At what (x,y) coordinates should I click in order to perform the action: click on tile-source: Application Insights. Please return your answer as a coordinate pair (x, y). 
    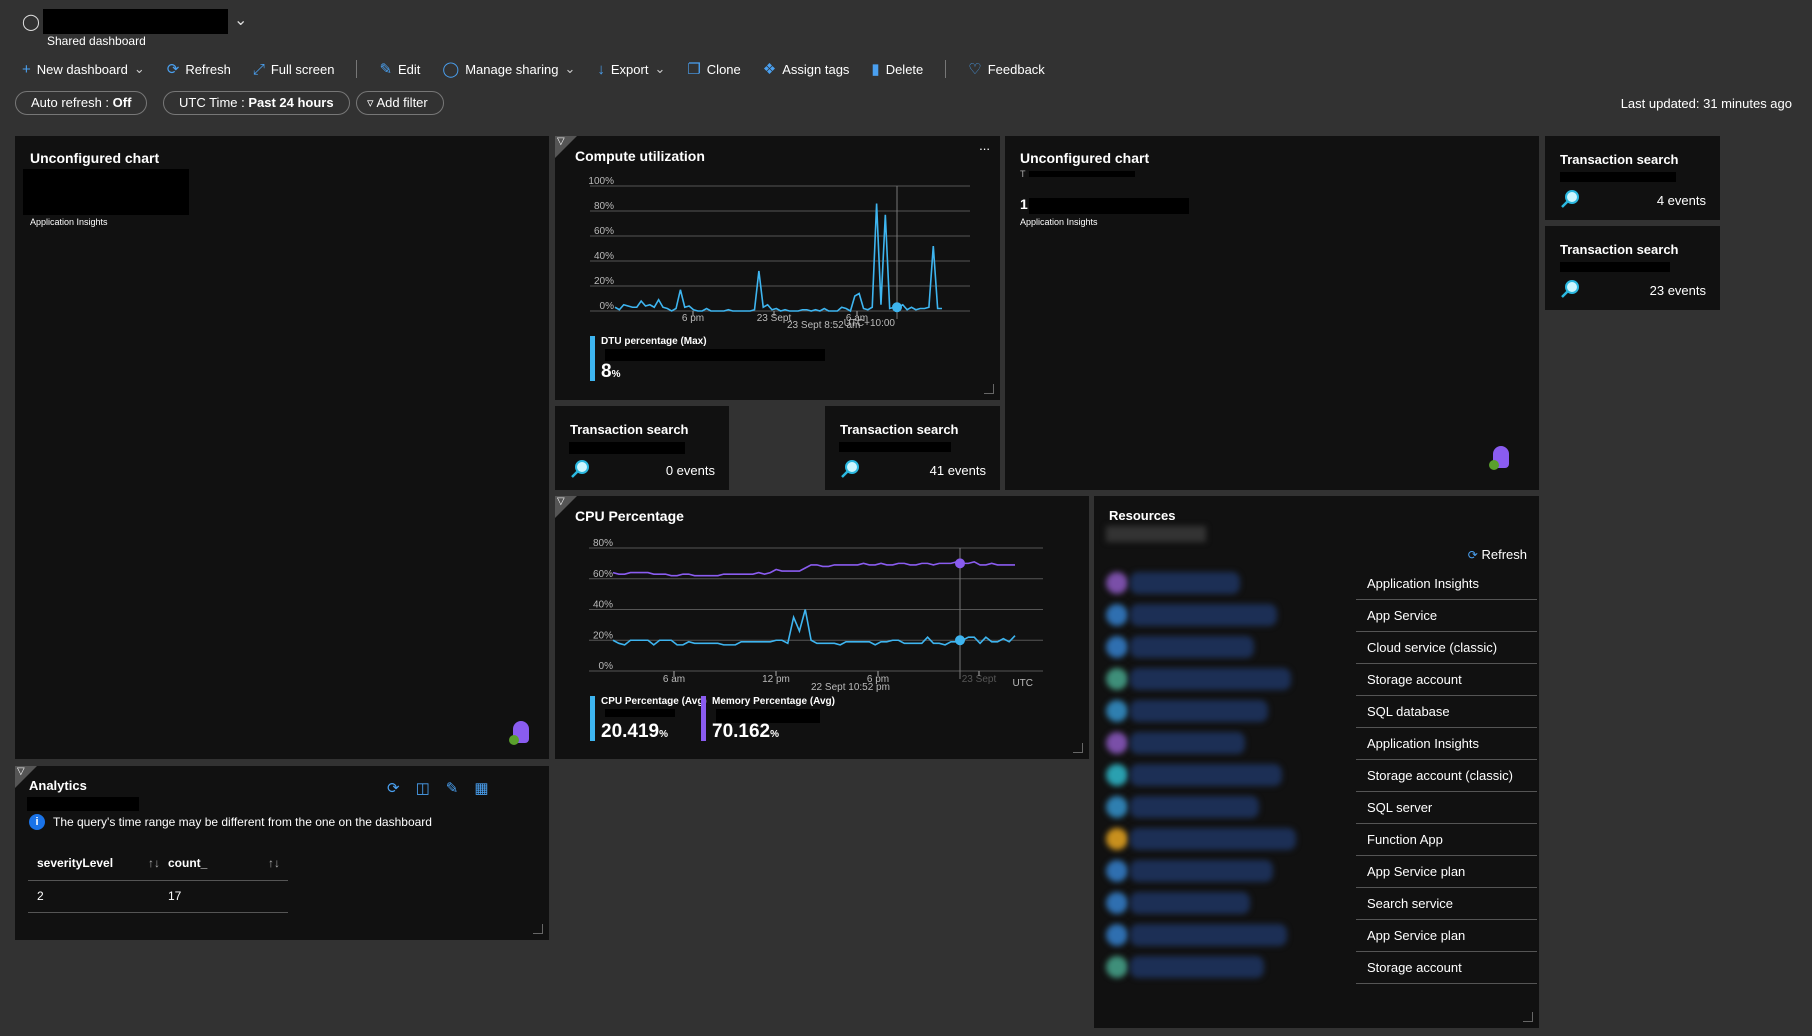
    Looking at the image, I should click on (69, 222).